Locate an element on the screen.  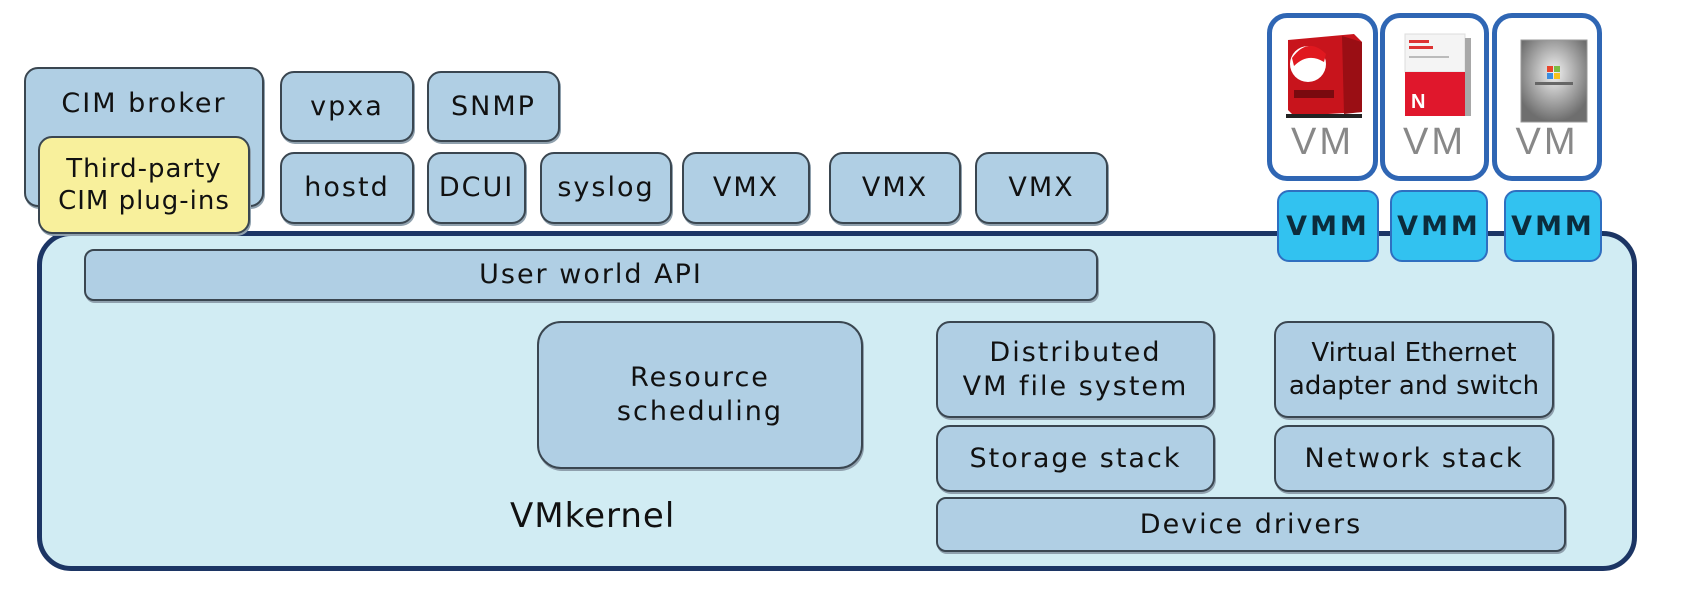
cim-broker-label: CIM broker is located at coordinates (144, 103).